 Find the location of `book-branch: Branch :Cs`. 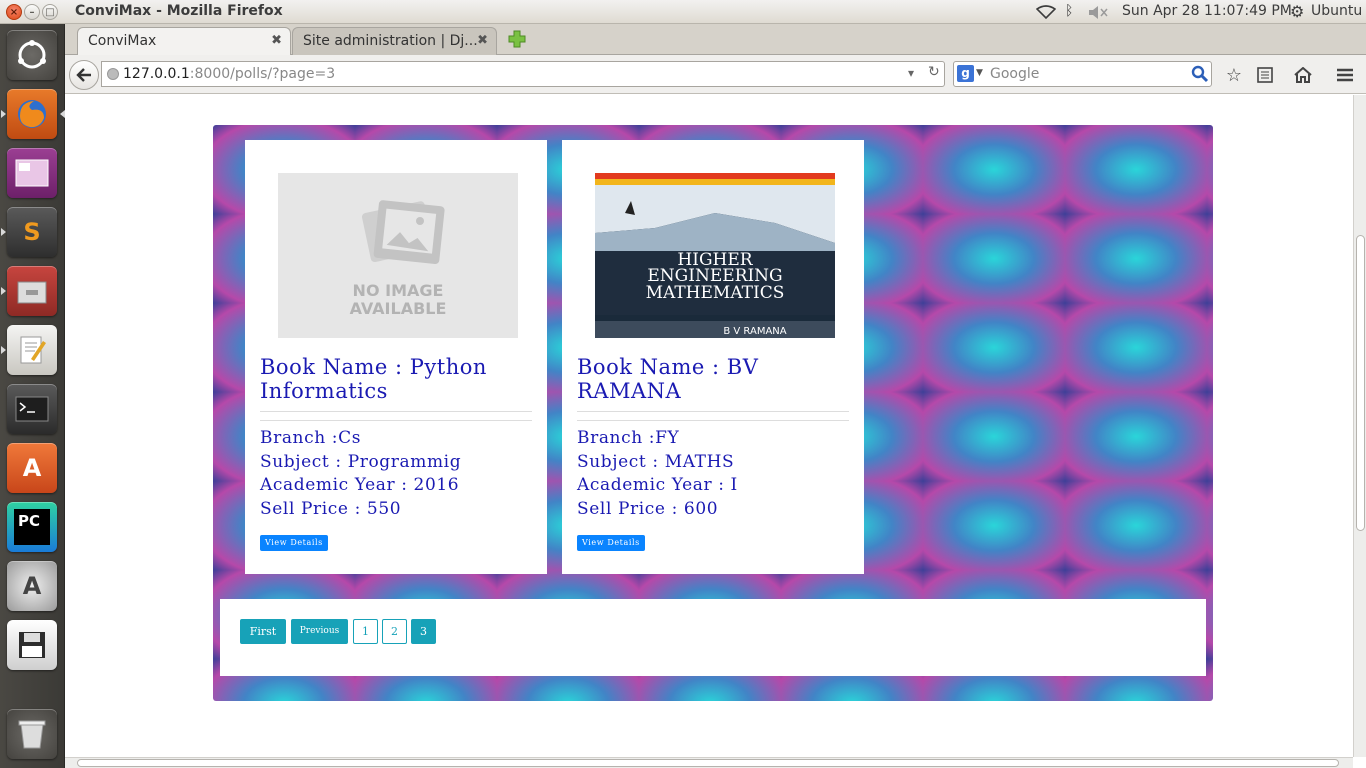

book-branch: Branch :Cs is located at coordinates (311, 438).